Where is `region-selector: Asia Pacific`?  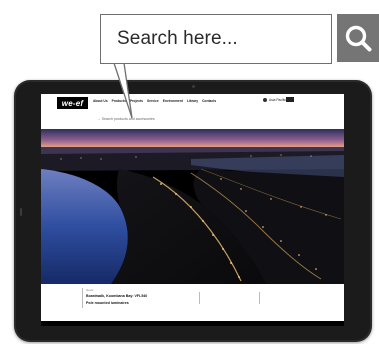 region-selector: Asia Pacific is located at coordinates (274, 100).